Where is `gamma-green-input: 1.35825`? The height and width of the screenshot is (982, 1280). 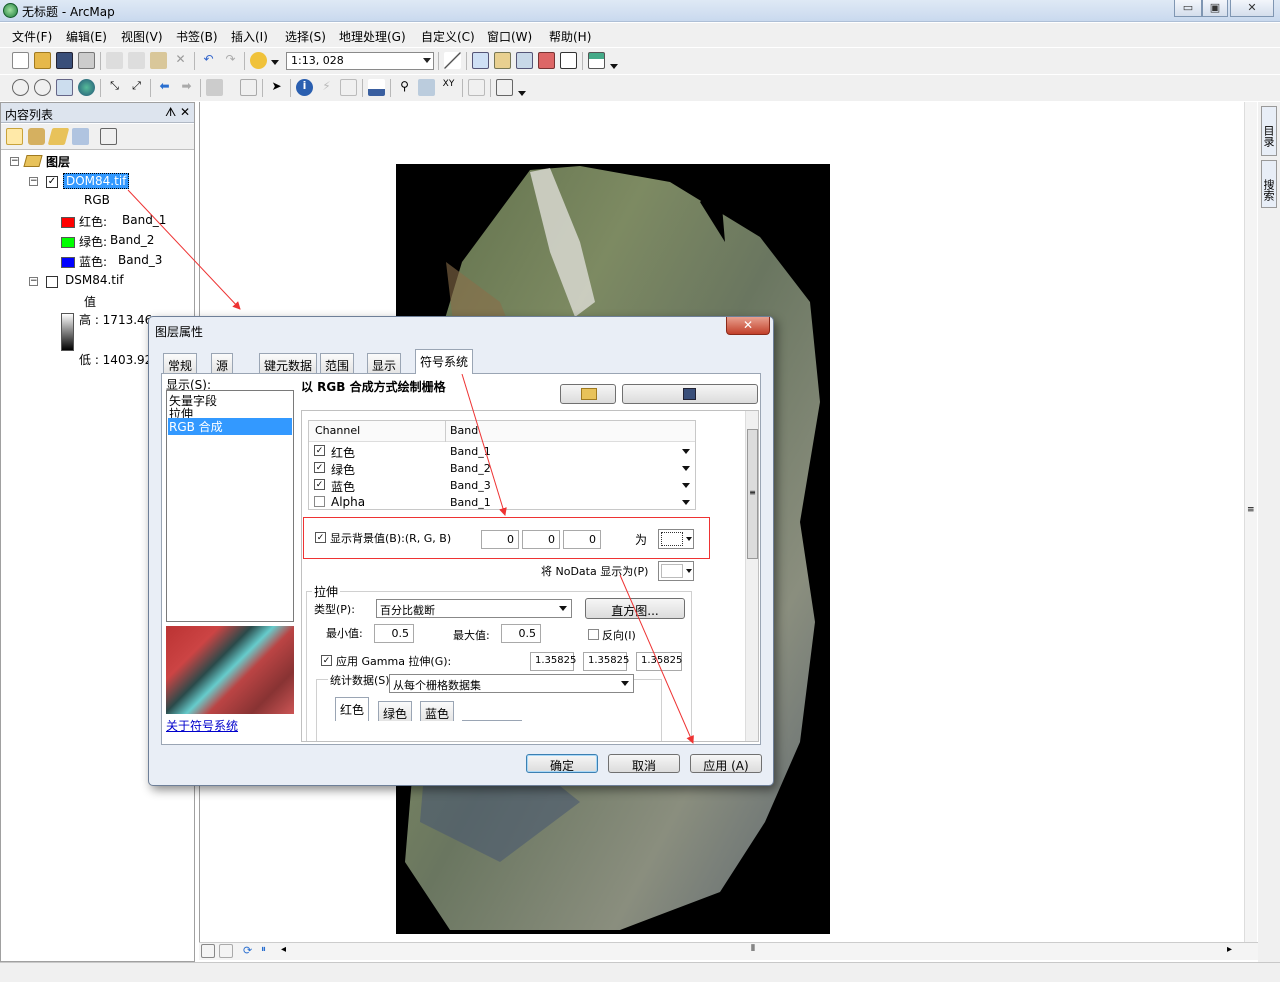
gamma-green-input: 1.35825 is located at coordinates (606, 661).